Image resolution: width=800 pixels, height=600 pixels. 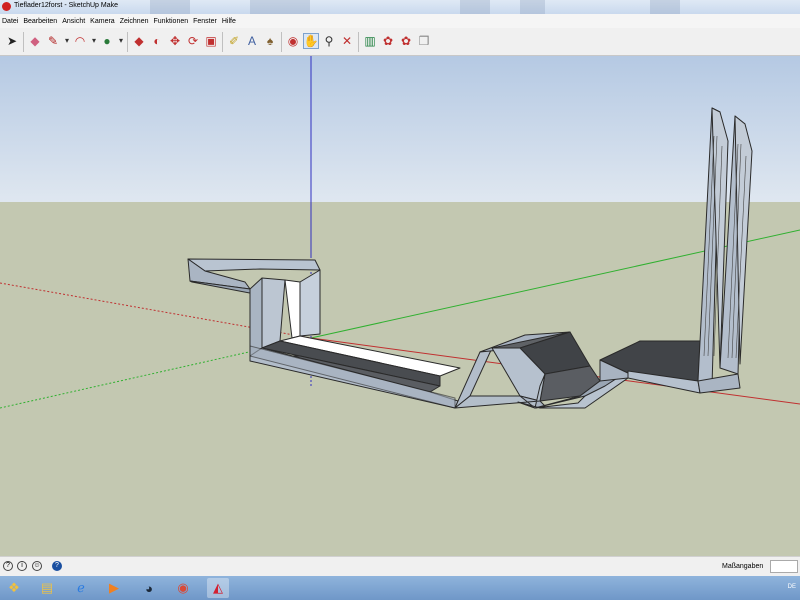 What do you see at coordinates (40, 21) in the screenshot?
I see `menu-item: Bearbeiten` at bounding box center [40, 21].